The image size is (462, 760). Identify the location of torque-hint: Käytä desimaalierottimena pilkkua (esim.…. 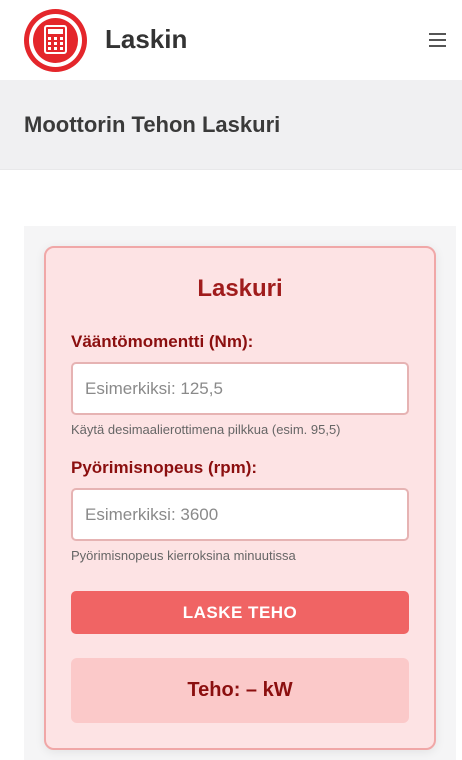
(206, 429).